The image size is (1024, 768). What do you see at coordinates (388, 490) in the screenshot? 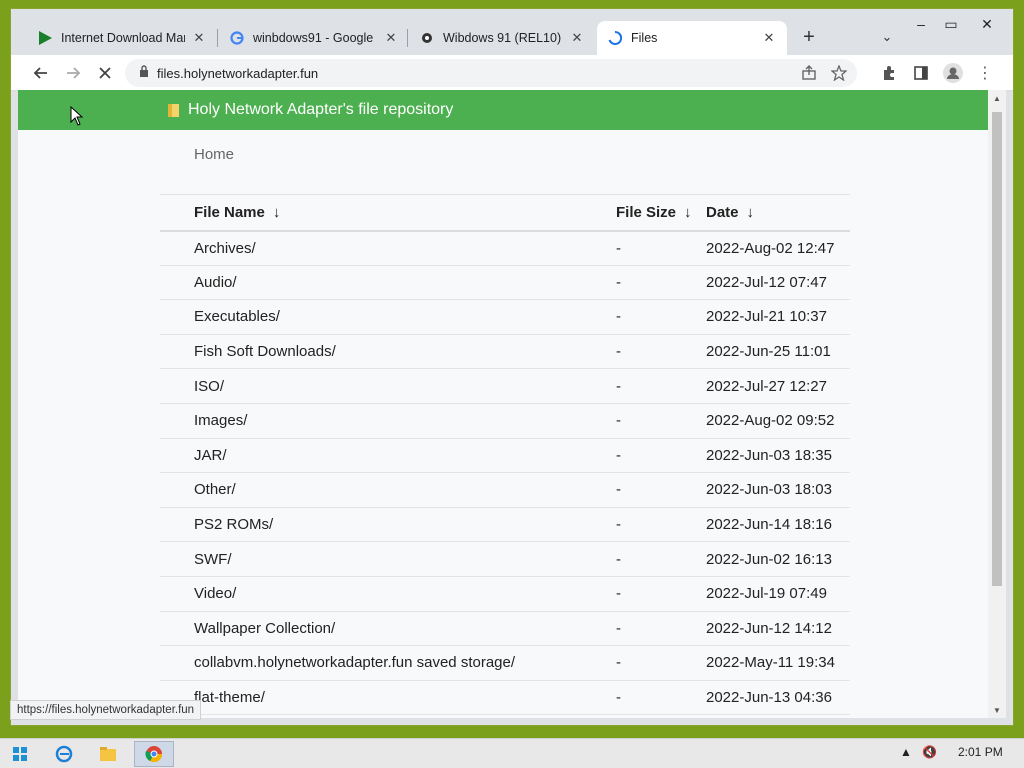
I see `folder-link: Other/` at bounding box center [388, 490].